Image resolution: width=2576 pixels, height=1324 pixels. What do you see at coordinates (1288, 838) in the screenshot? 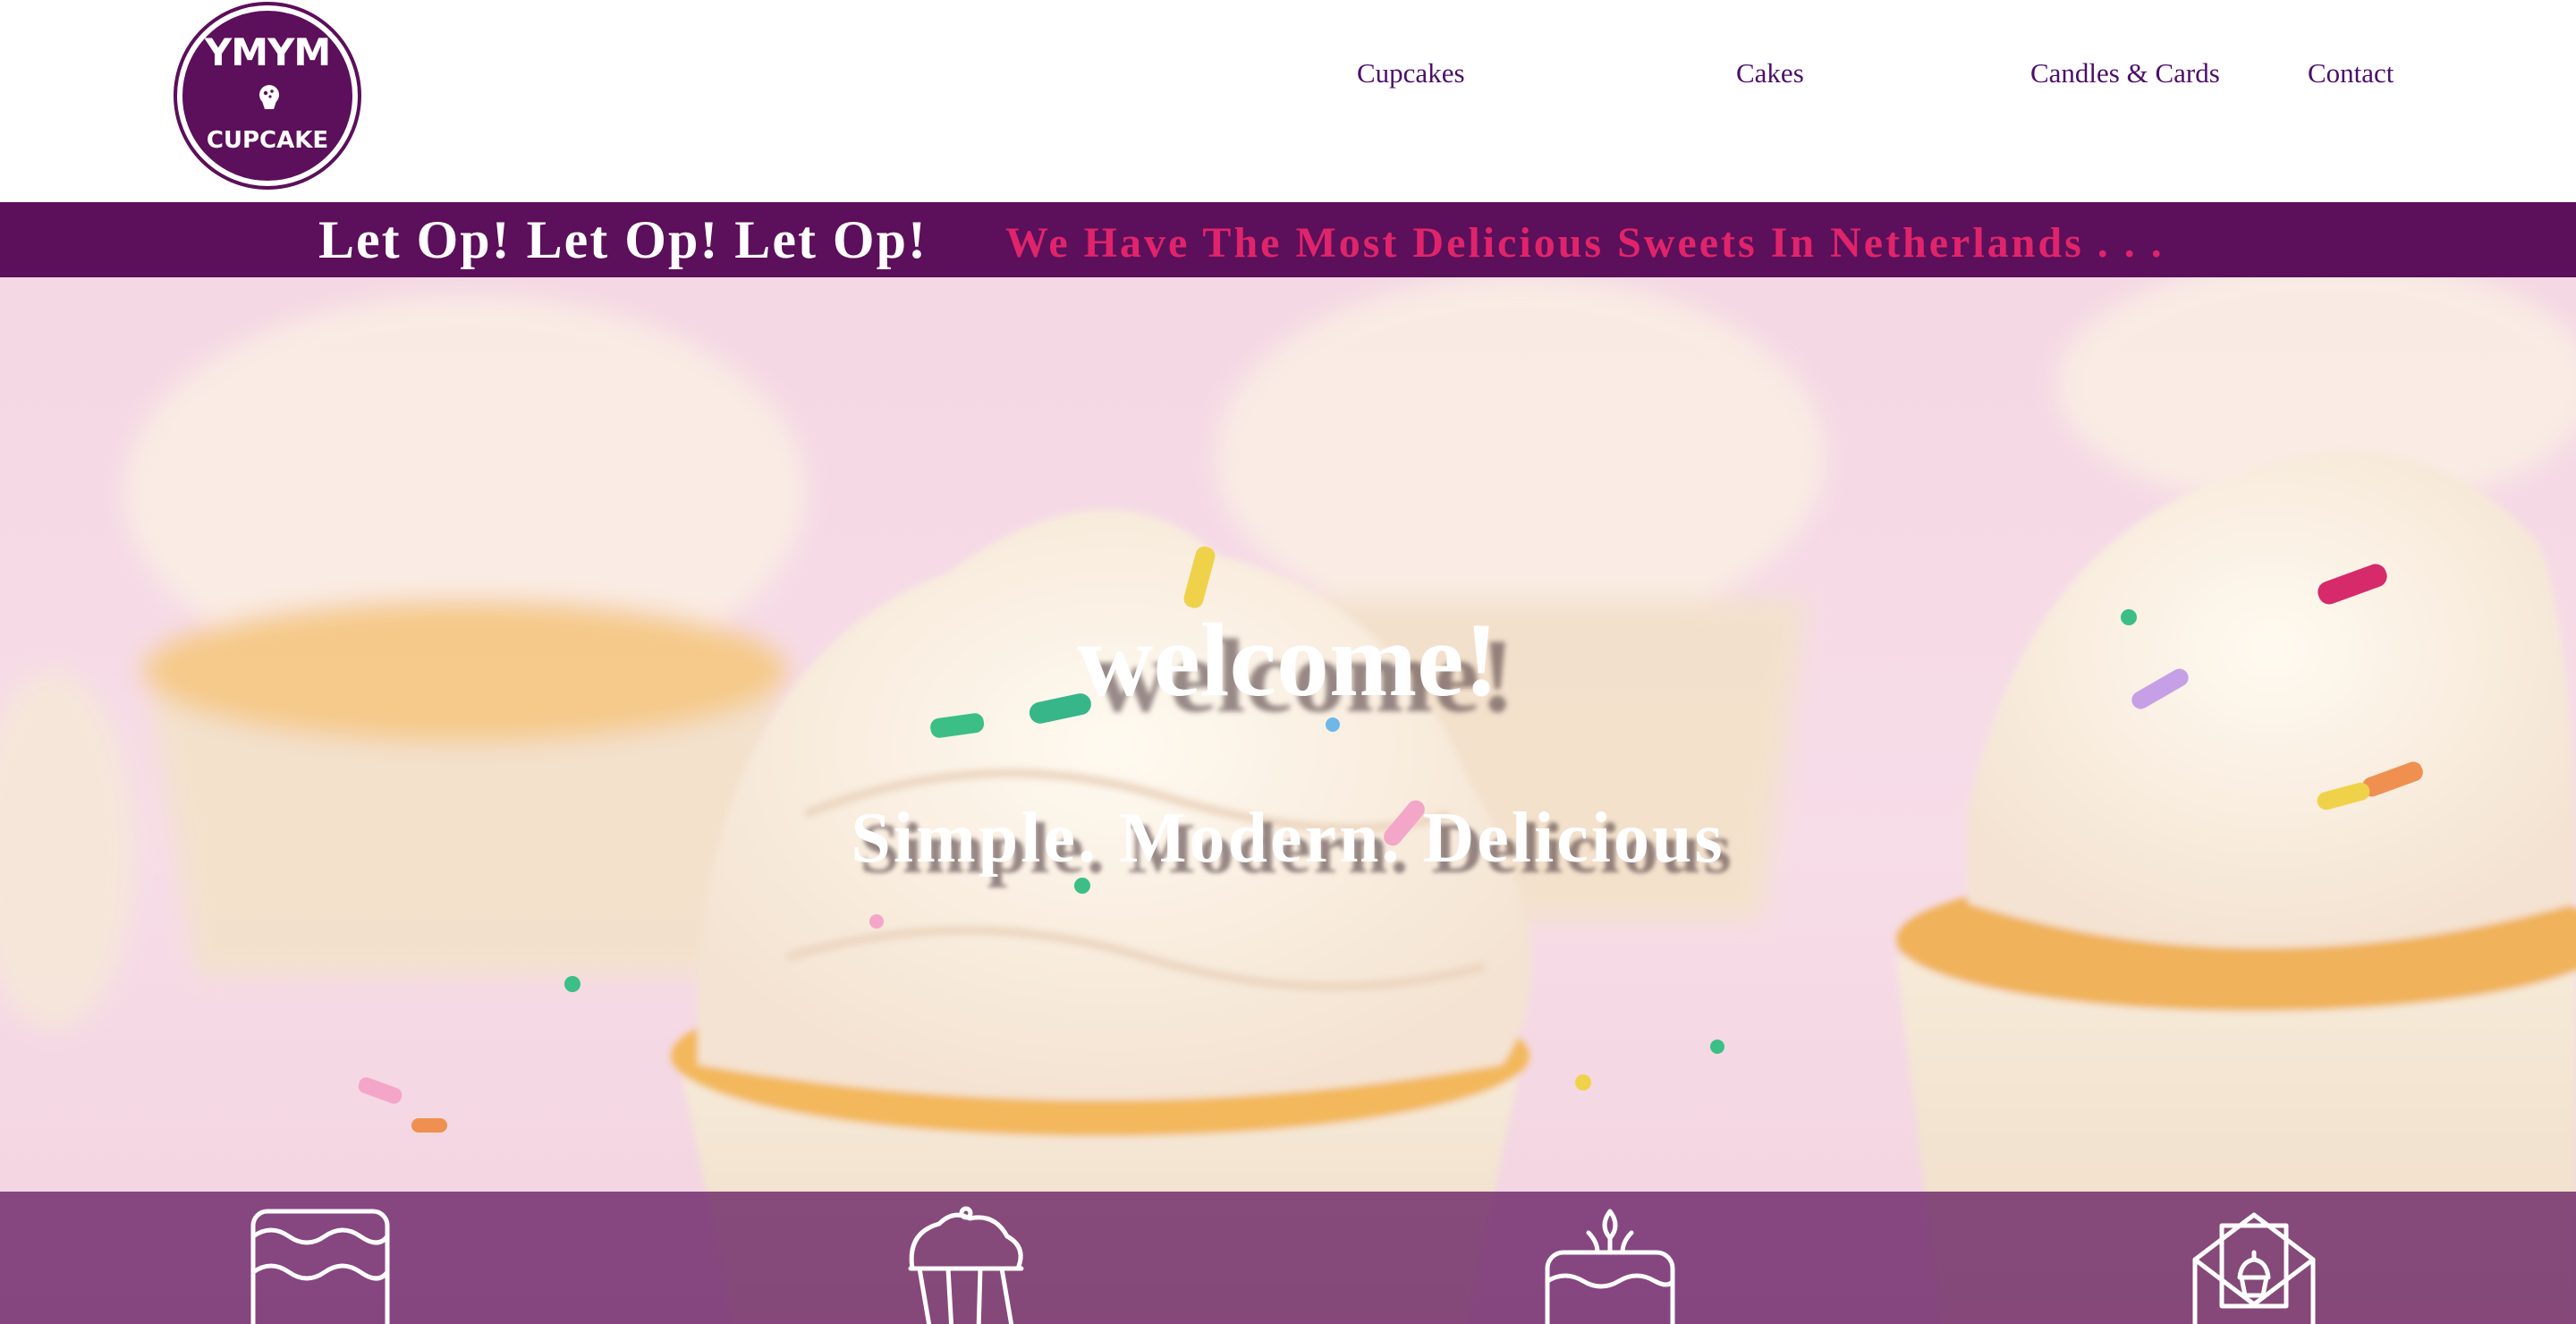
I see `hero-subtitle: Simple. Modern. Delicious` at bounding box center [1288, 838].